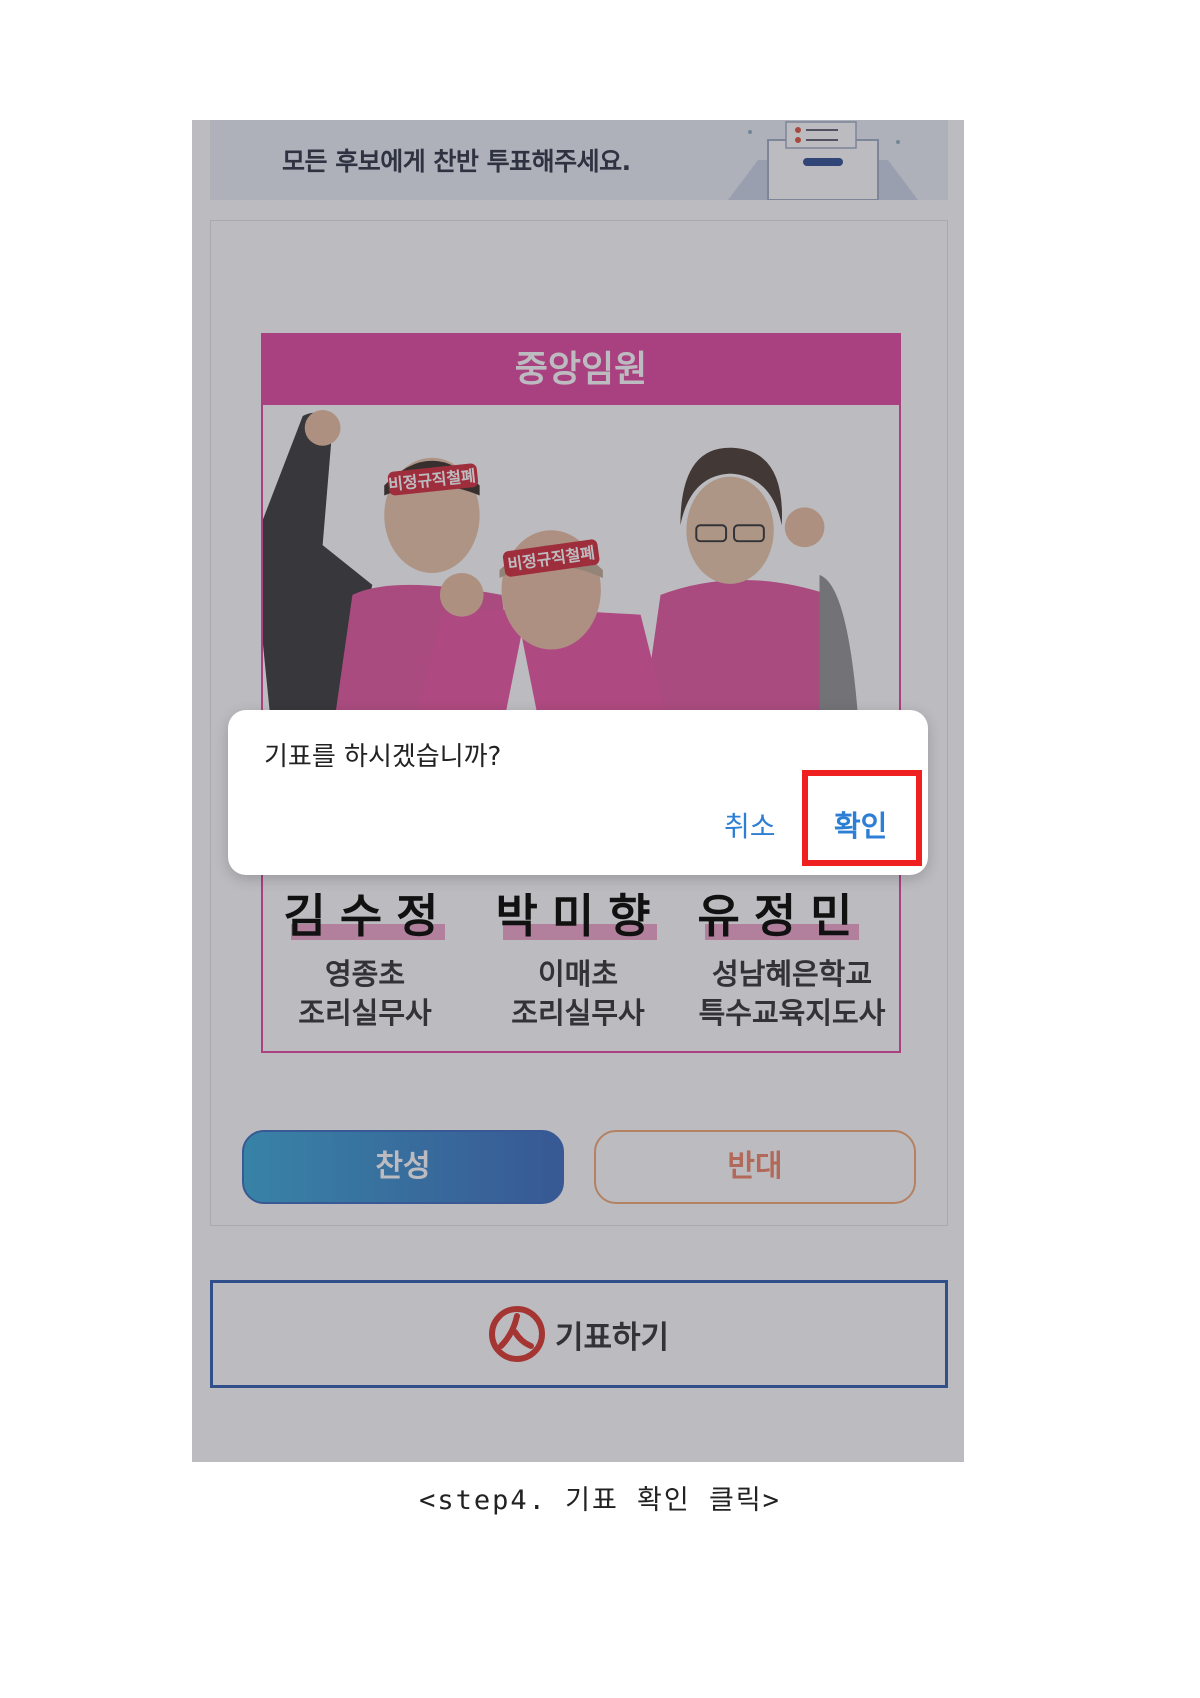  I want to click on candidate-name: 김수정, so click(368, 916).